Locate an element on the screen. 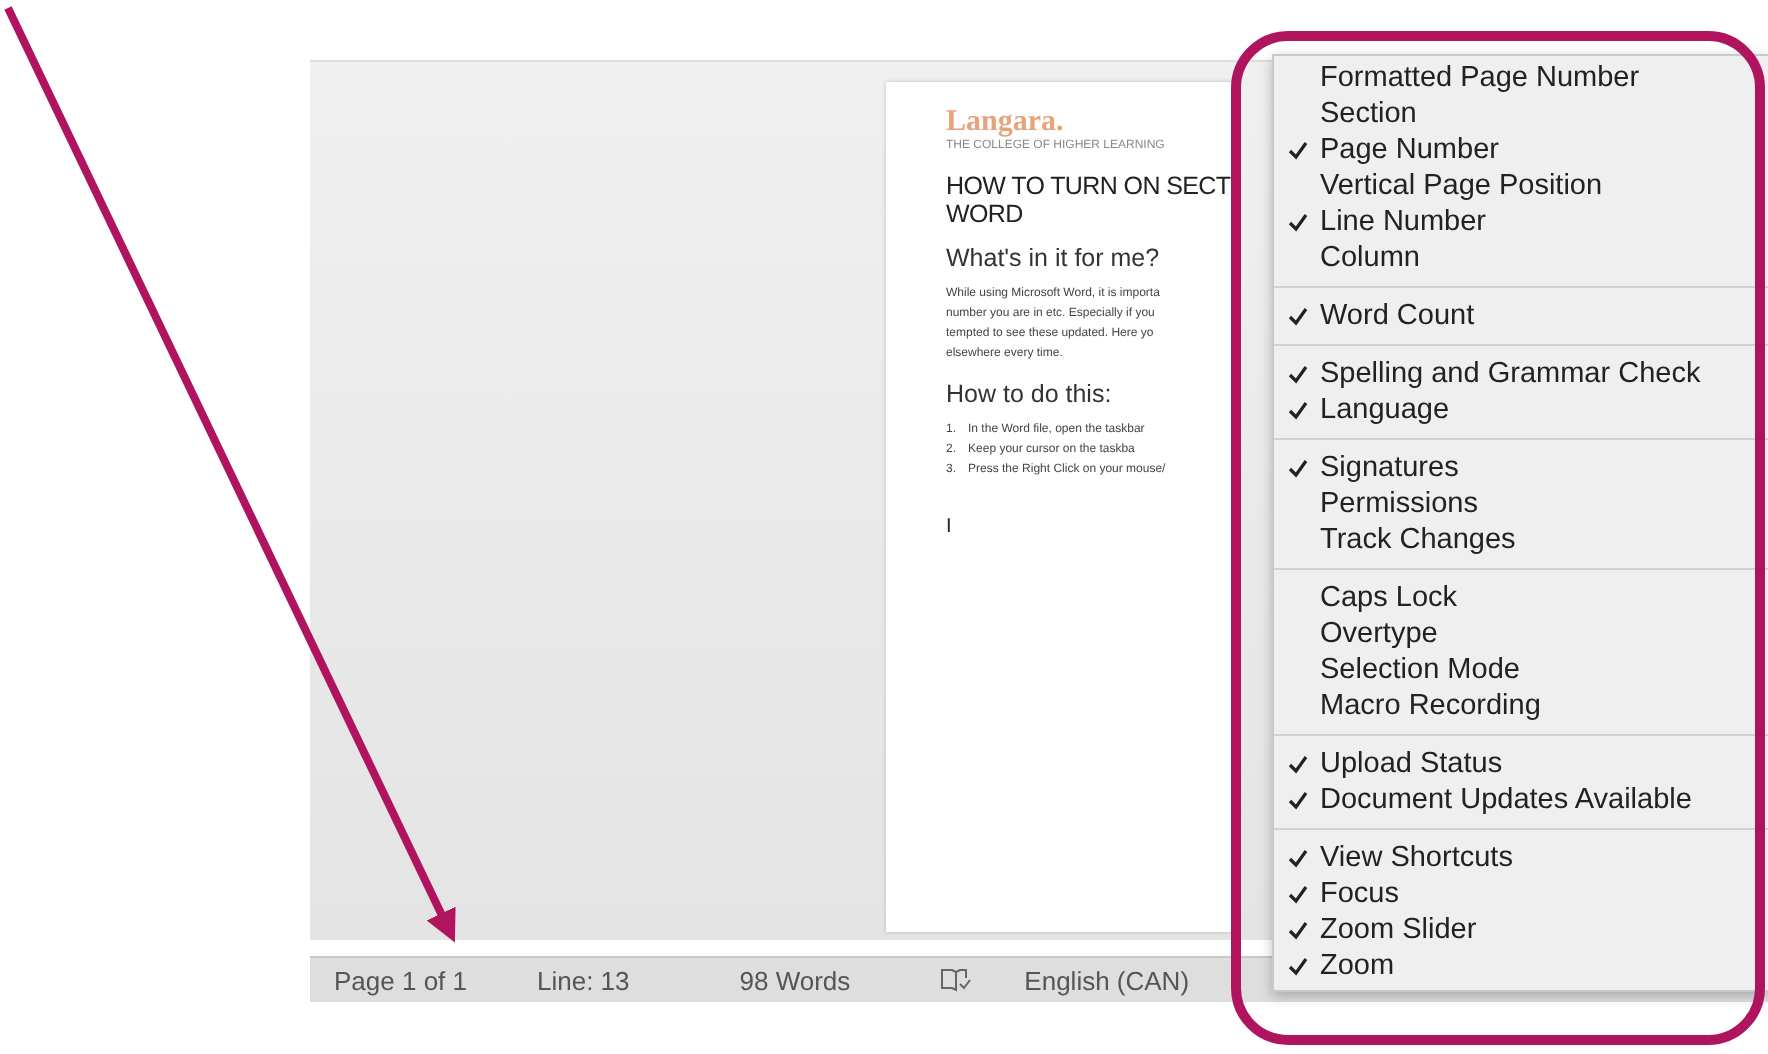 This screenshot has height=1054, width=1768. document-title: WORD is located at coordinates (985, 214).